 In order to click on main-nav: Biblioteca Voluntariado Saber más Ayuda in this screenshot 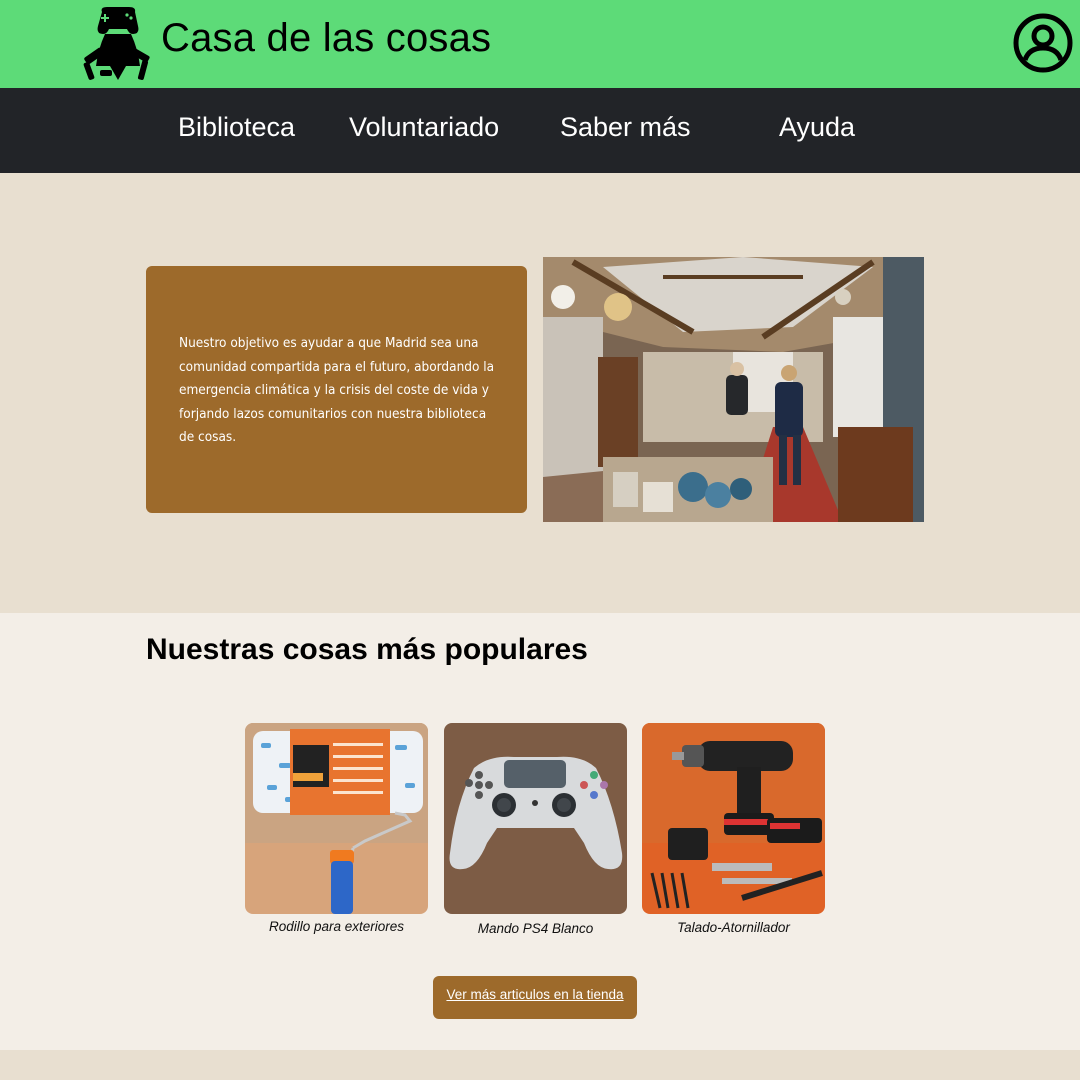, I will do `click(540, 130)`.